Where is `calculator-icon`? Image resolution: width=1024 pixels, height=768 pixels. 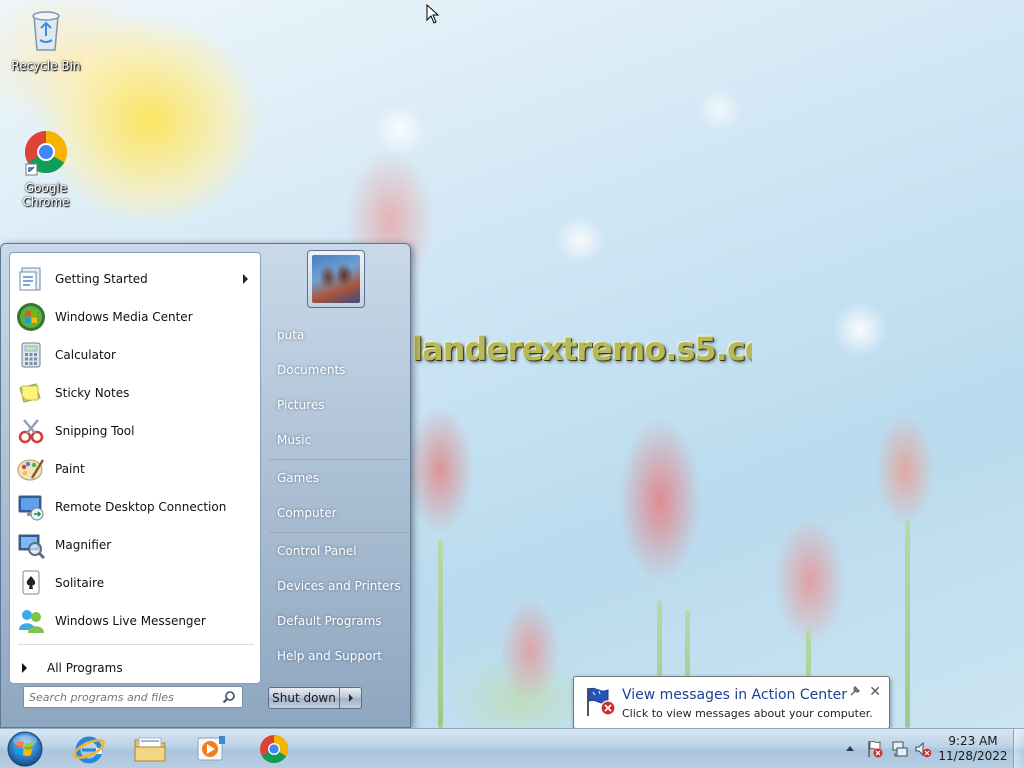 calculator-icon is located at coordinates (31, 355).